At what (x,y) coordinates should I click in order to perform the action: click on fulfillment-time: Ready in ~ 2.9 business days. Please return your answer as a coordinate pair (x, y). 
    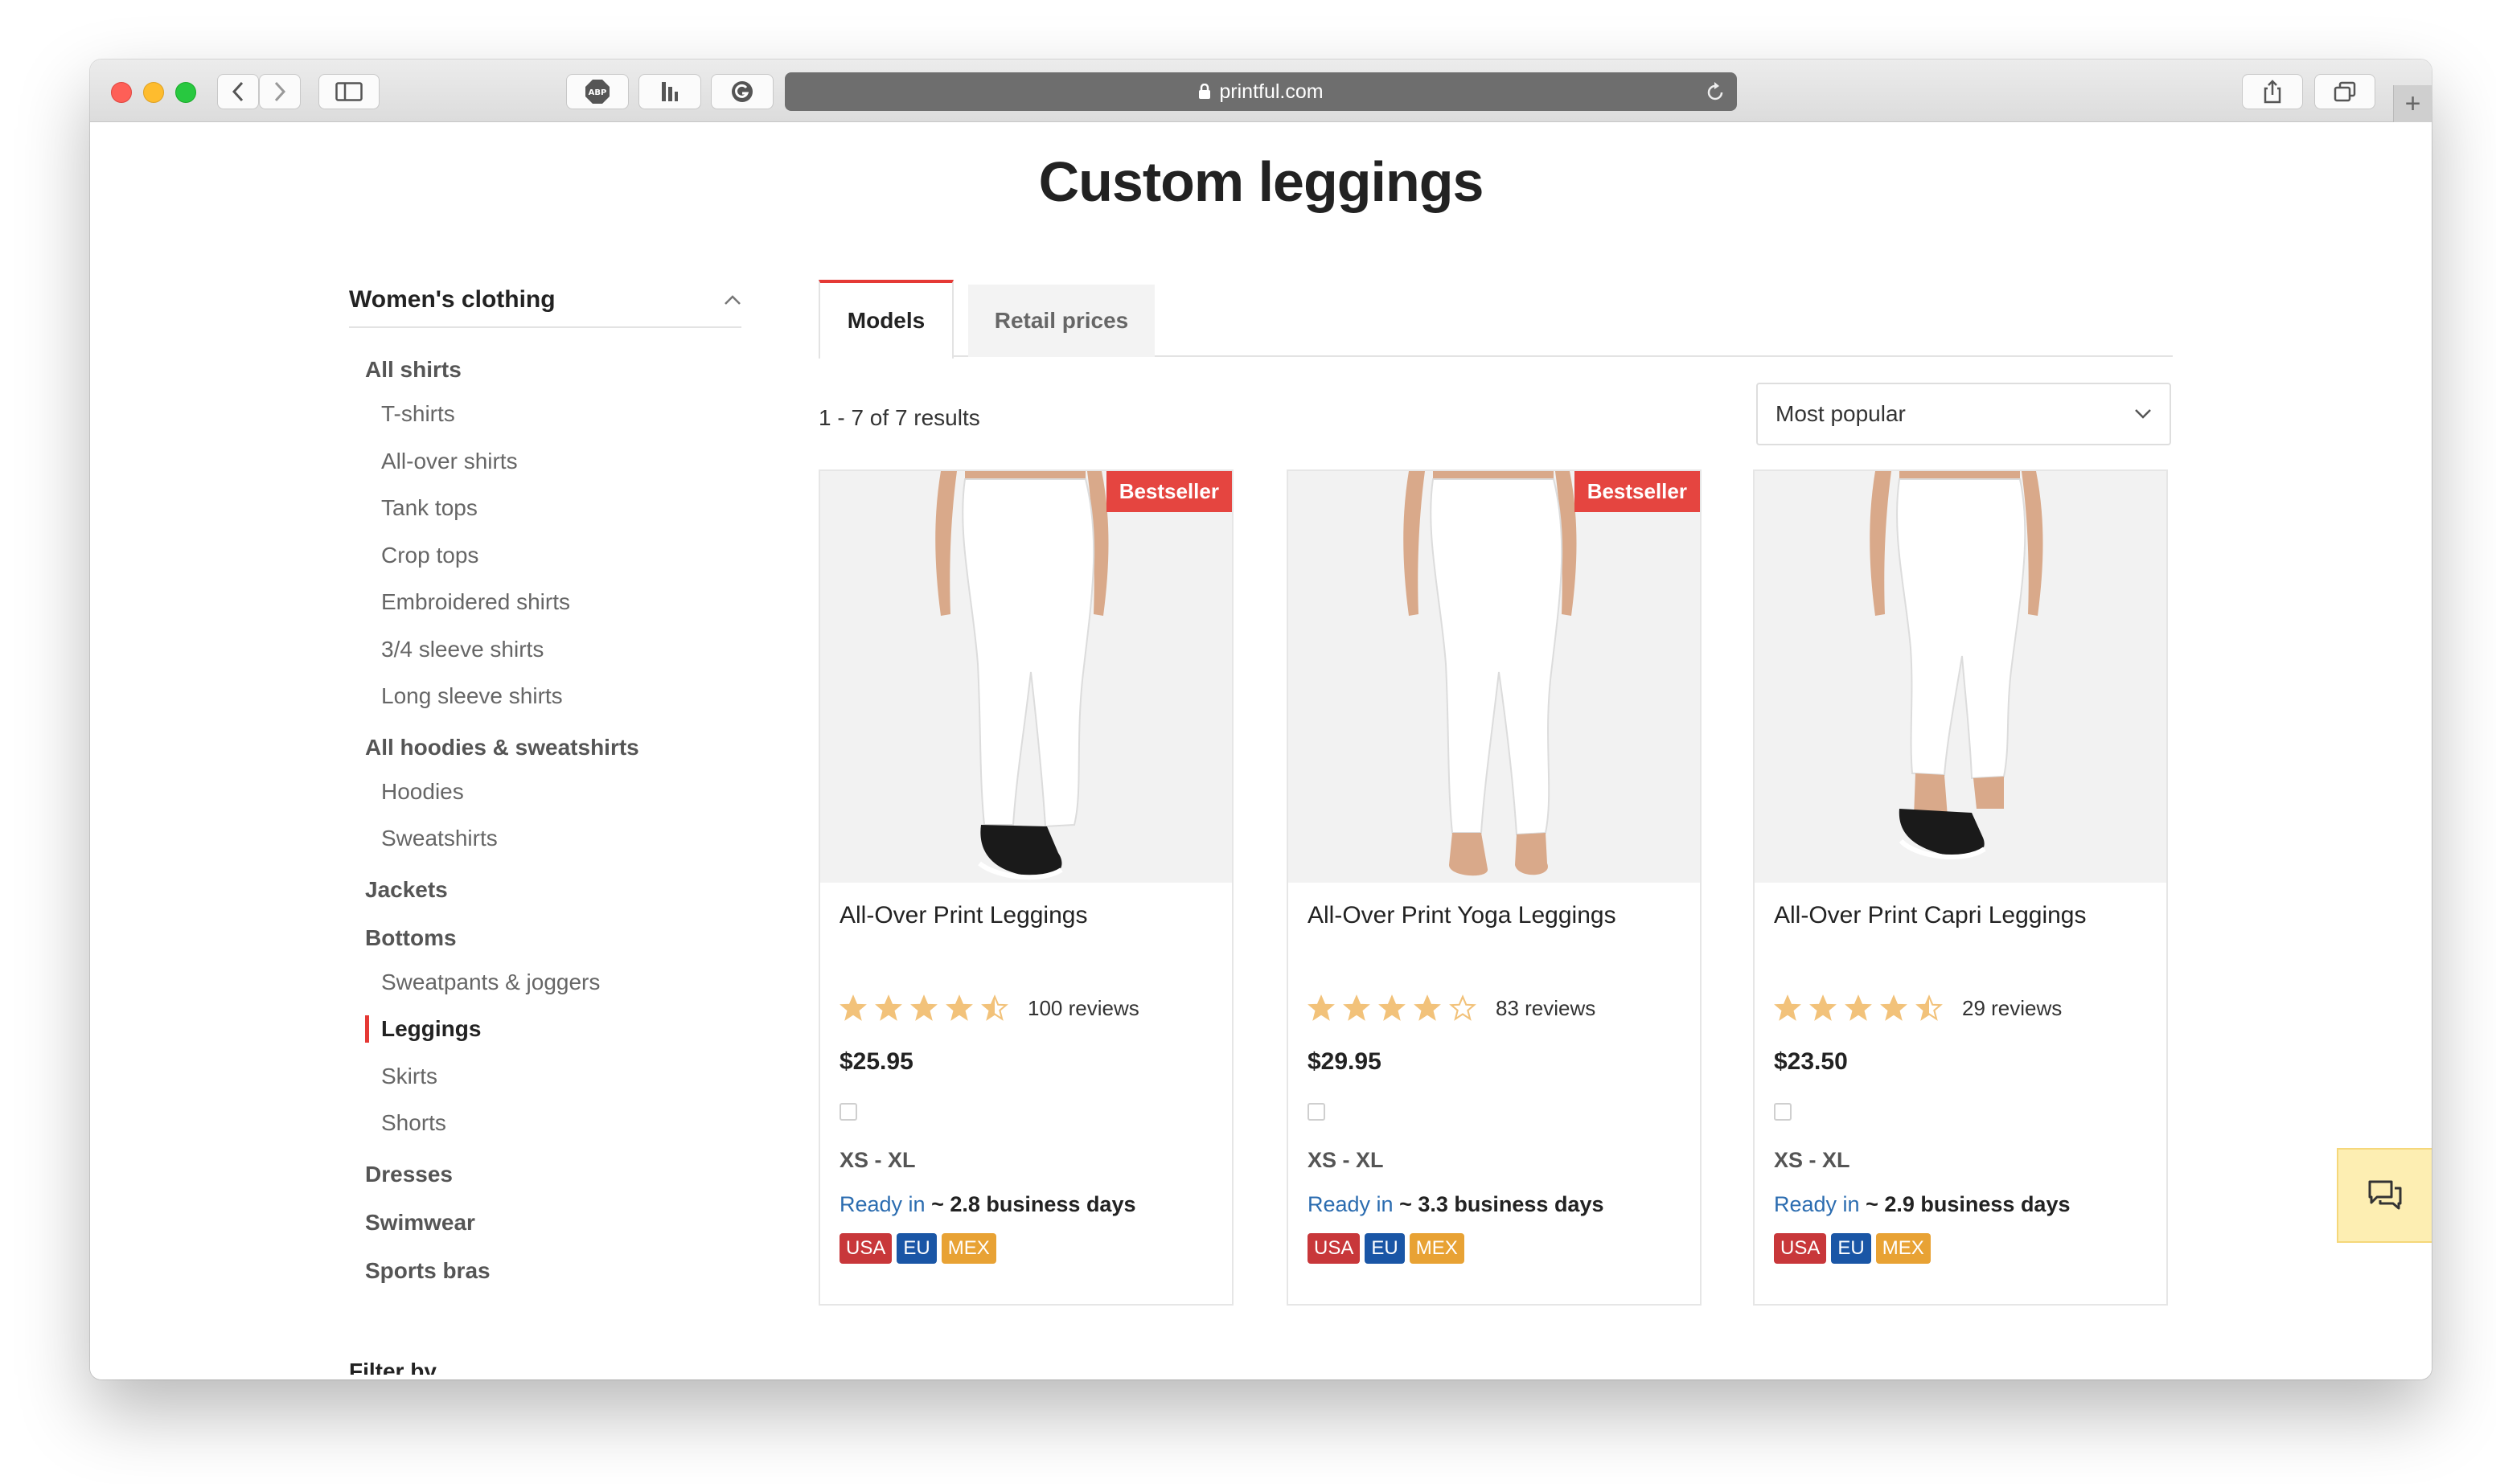
    Looking at the image, I should click on (1961, 1205).